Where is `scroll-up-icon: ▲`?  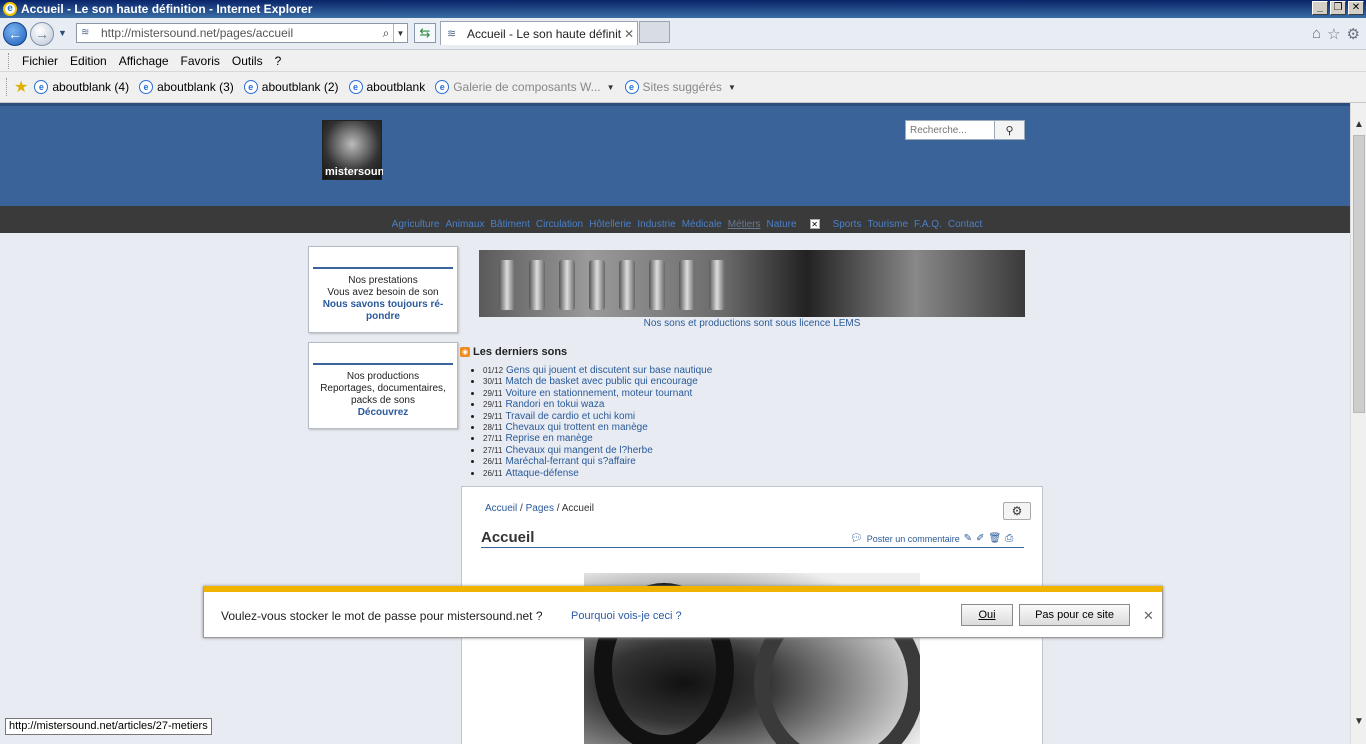
scroll-up-icon: ▲ is located at coordinates (1358, 124).